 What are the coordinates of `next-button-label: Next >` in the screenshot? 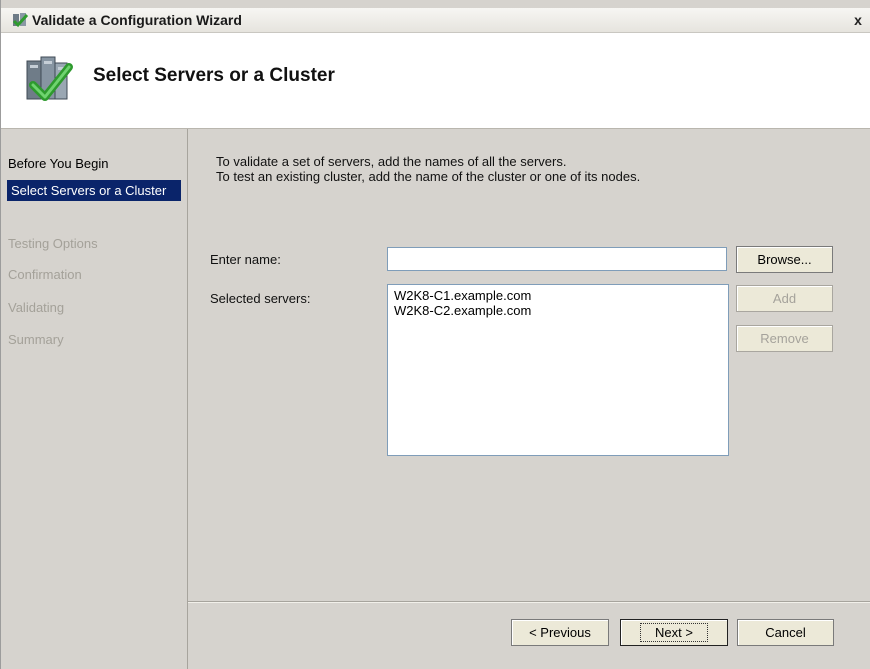 It's located at (674, 632).